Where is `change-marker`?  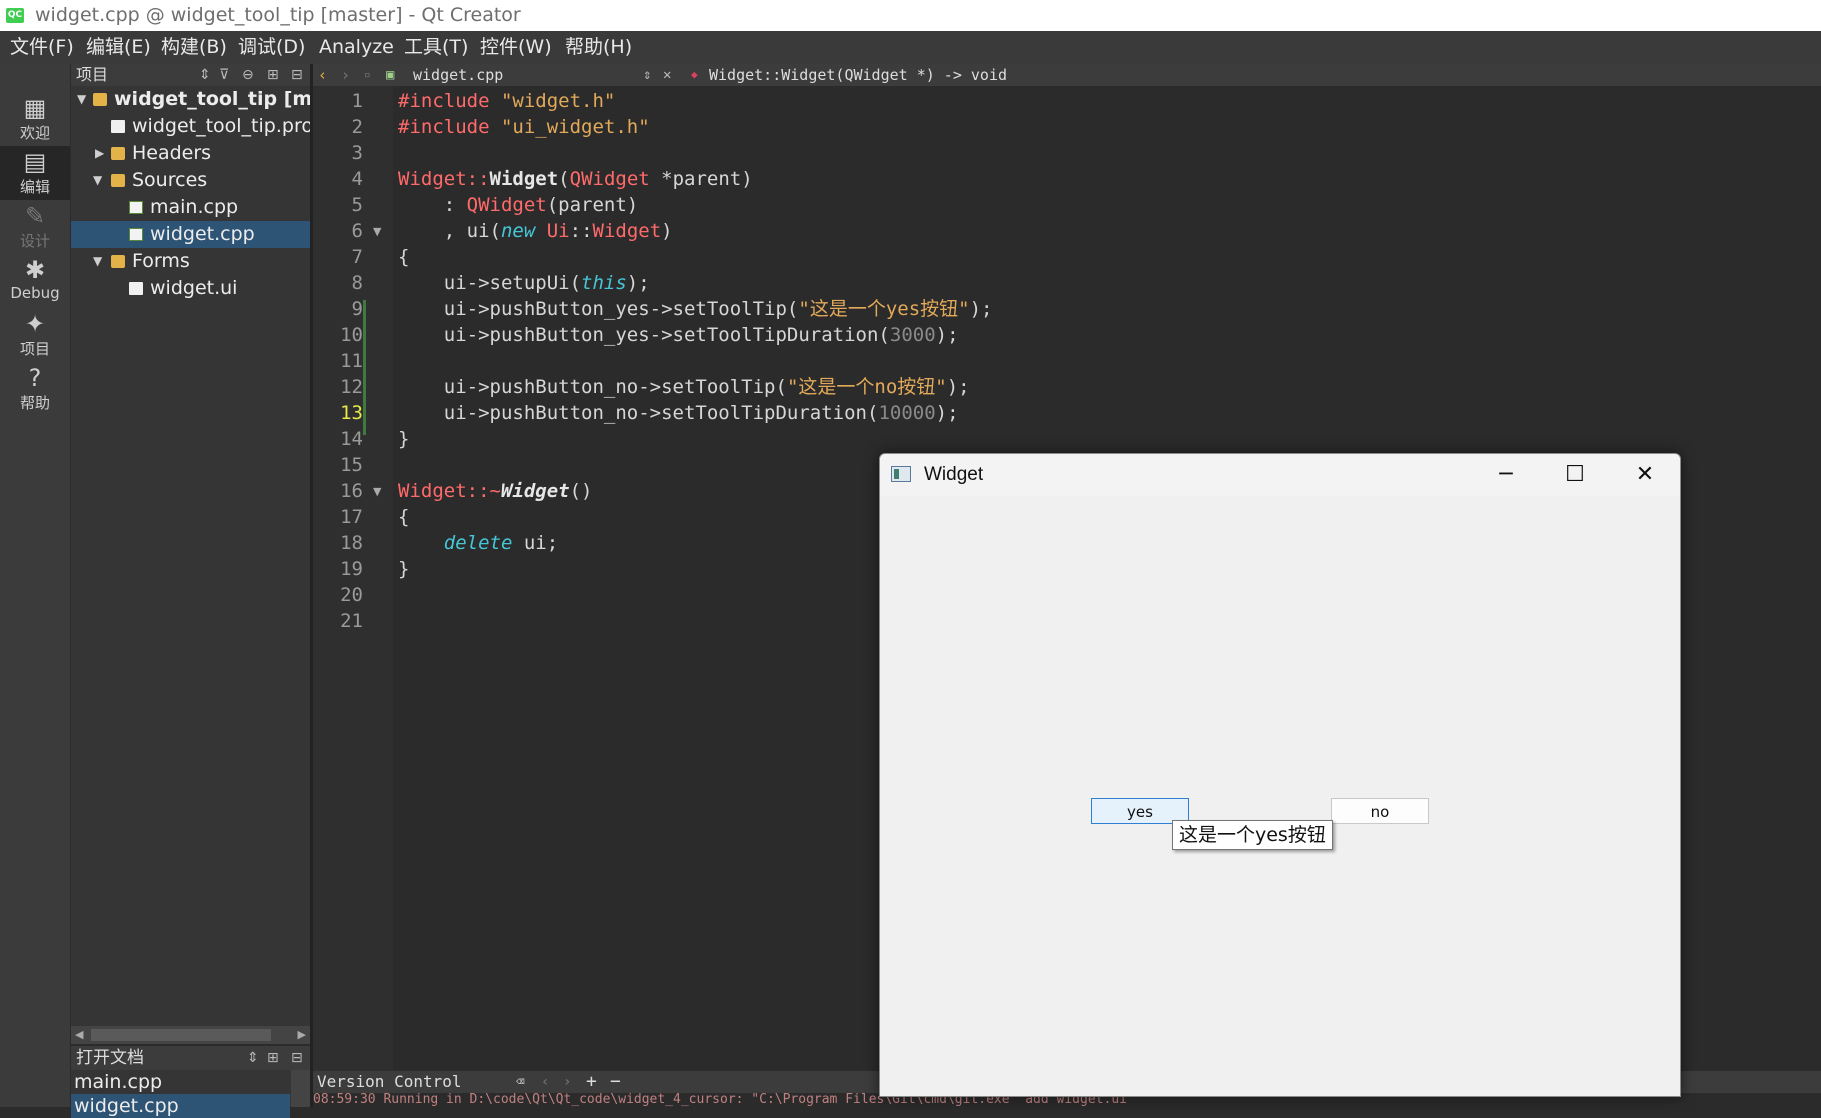 change-marker is located at coordinates (364, 367).